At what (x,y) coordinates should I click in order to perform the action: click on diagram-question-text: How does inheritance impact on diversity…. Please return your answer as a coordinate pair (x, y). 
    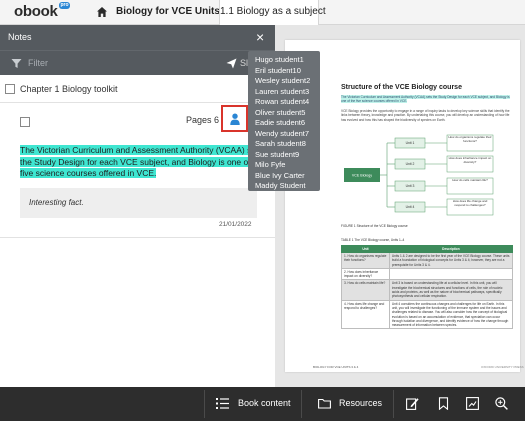
    Looking at the image, I should click on (470, 160).